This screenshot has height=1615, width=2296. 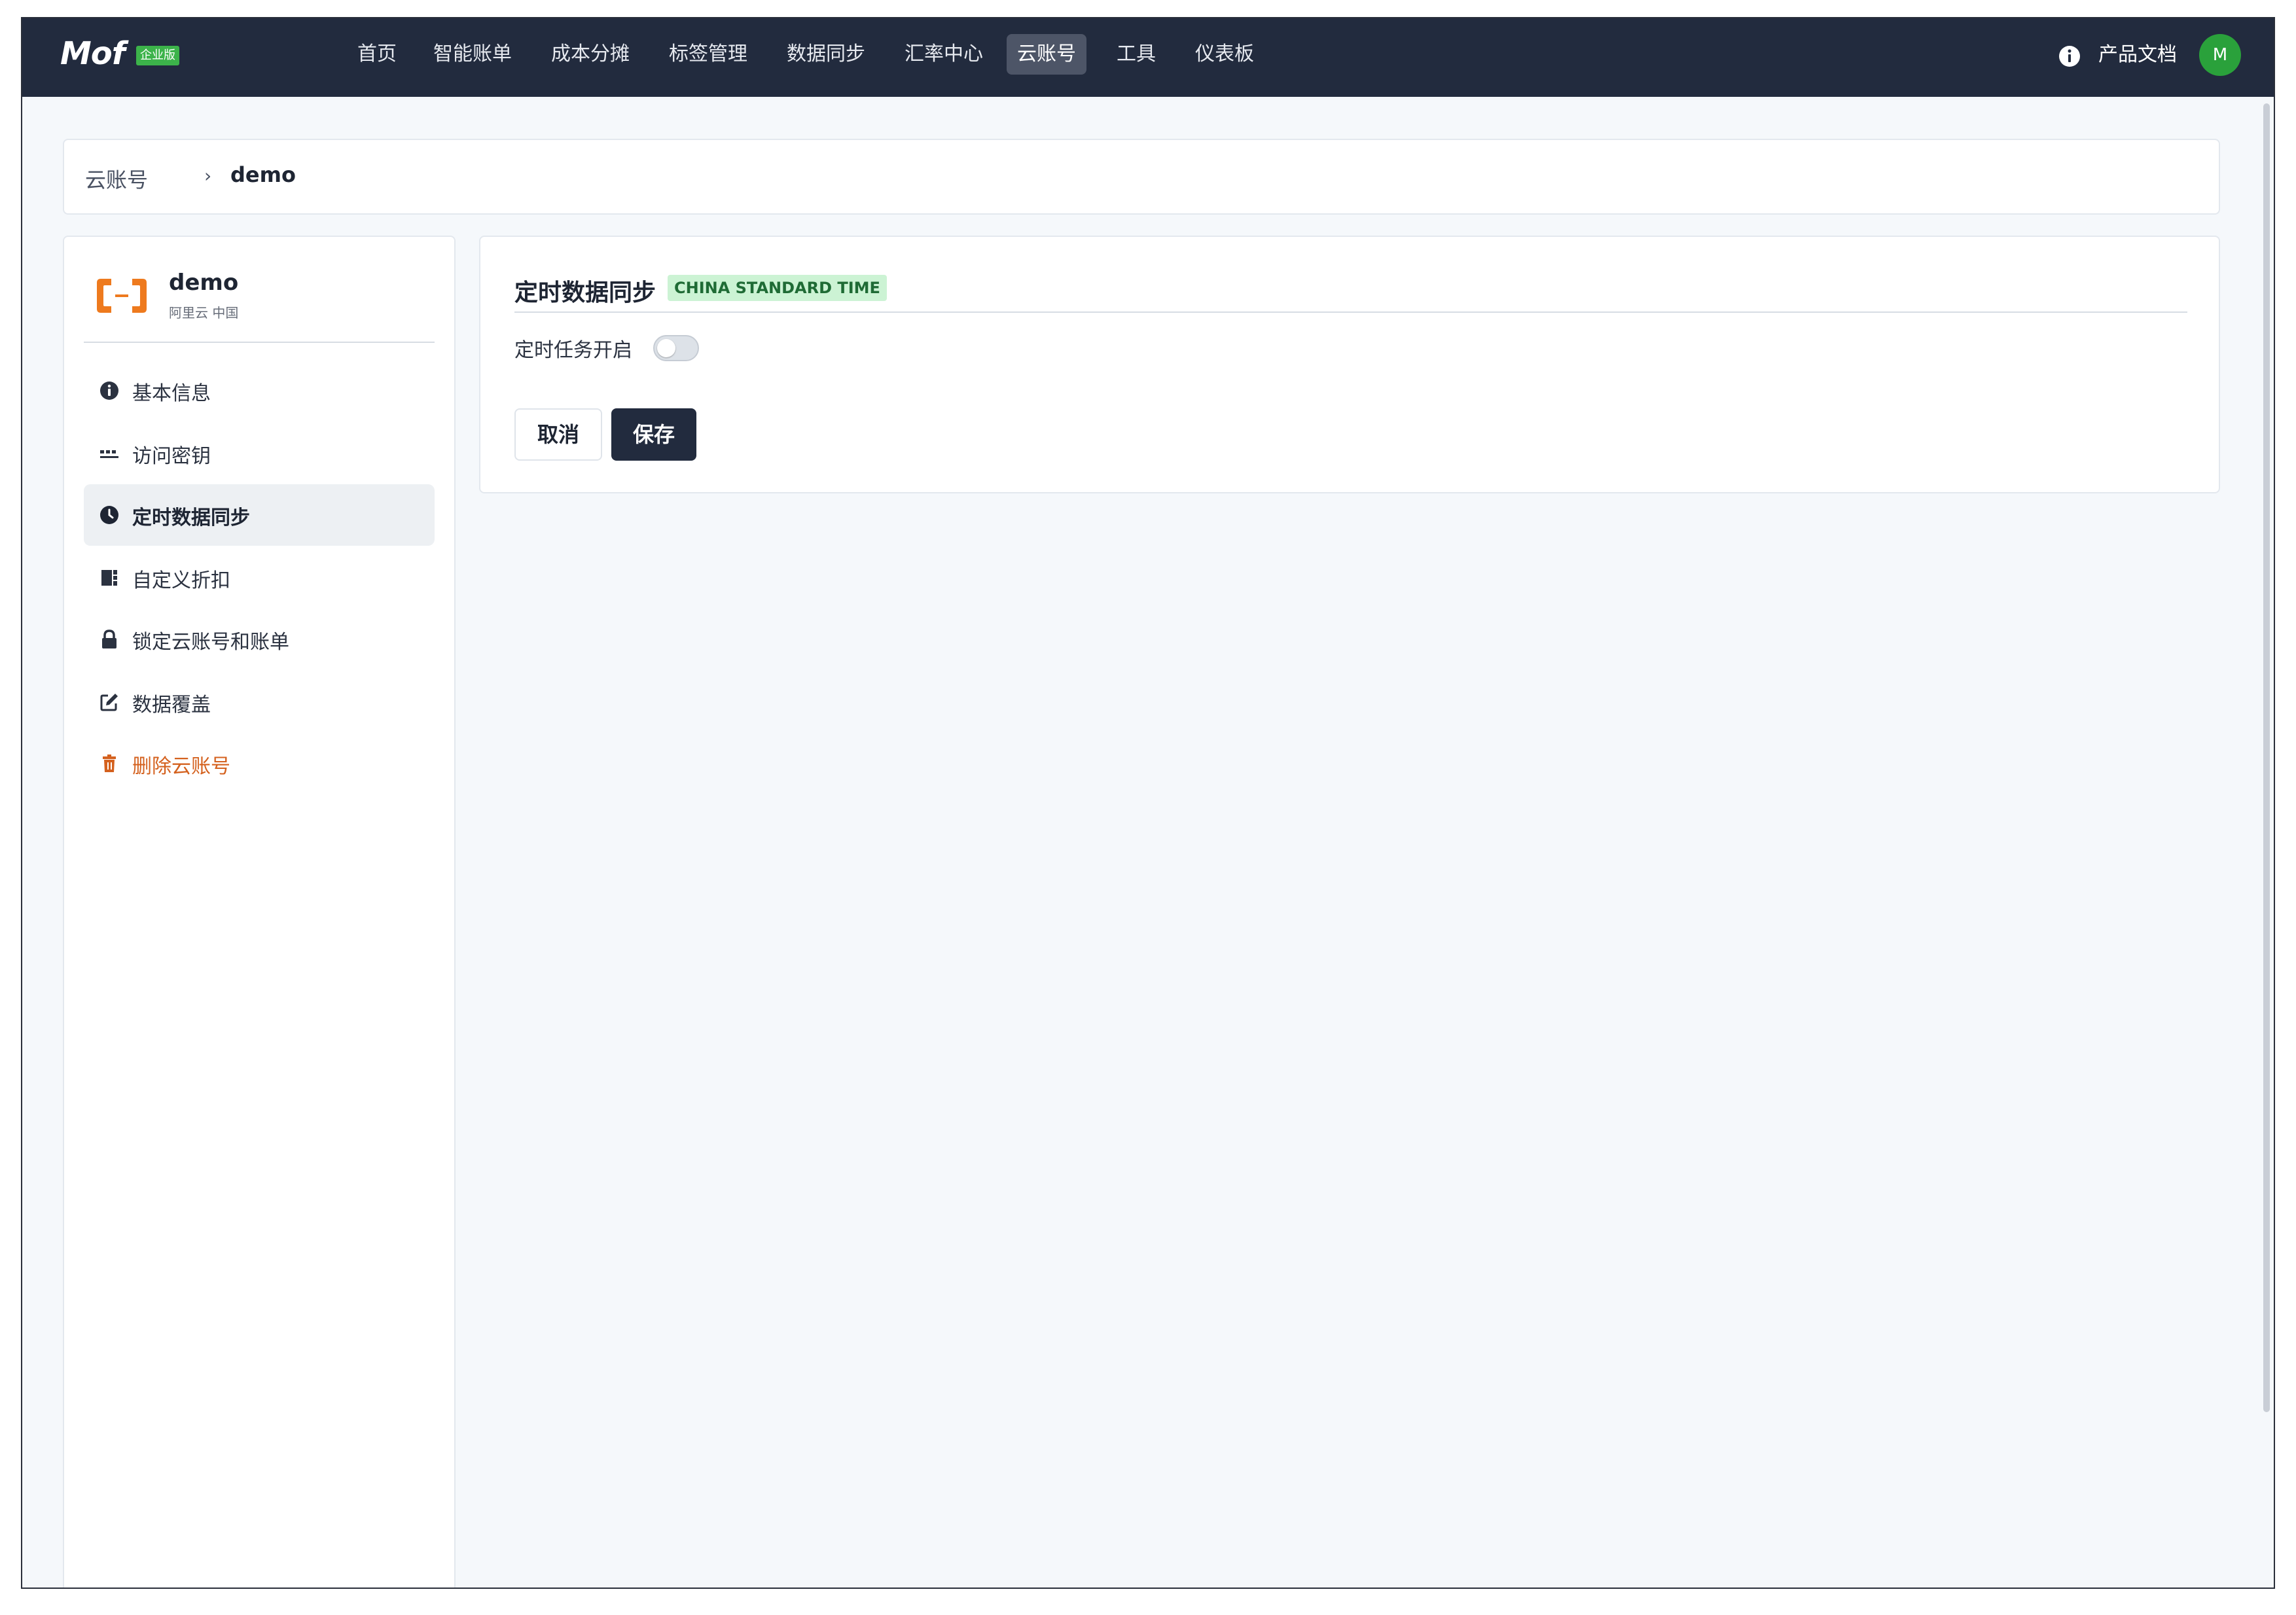 What do you see at coordinates (558, 435) in the screenshot?
I see `cancel-button: 取消` at bounding box center [558, 435].